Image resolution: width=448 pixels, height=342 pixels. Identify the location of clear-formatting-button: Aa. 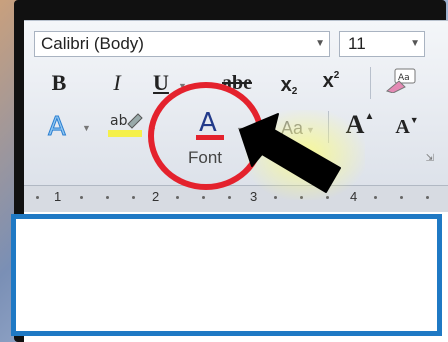
(402, 80).